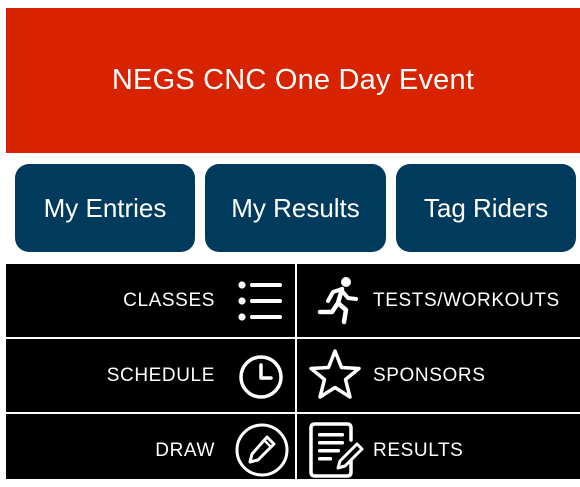  I want to click on my-results-button: My Results, so click(295, 208).